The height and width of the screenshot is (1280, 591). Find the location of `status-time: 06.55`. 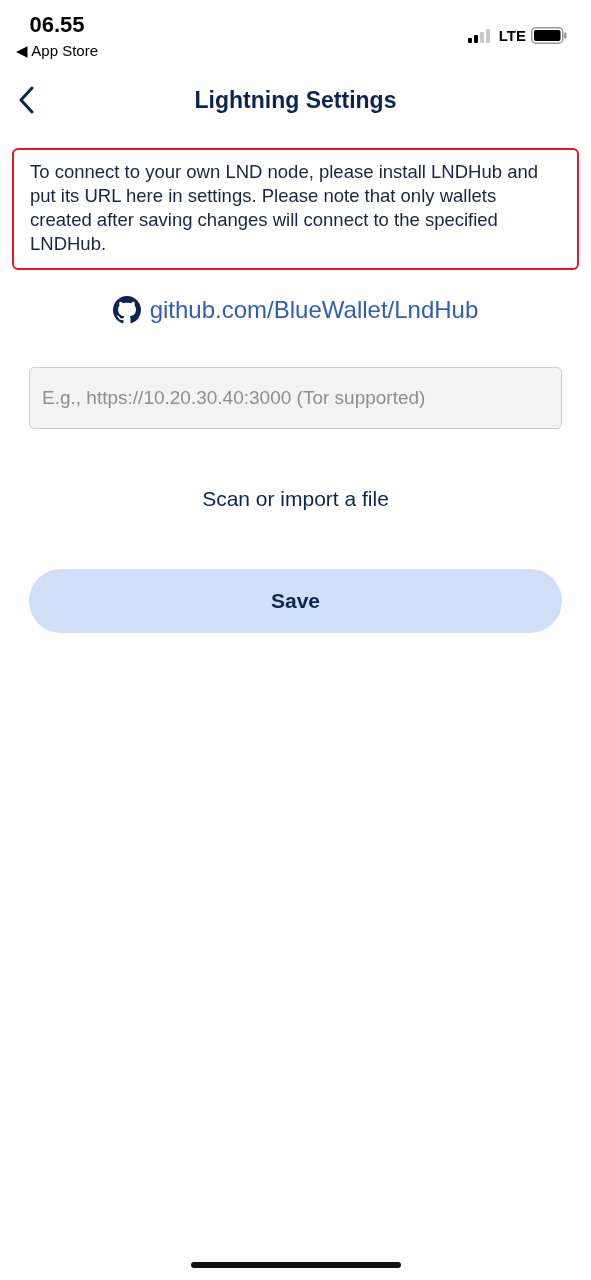

status-time: 06.55 is located at coordinates (57, 25).